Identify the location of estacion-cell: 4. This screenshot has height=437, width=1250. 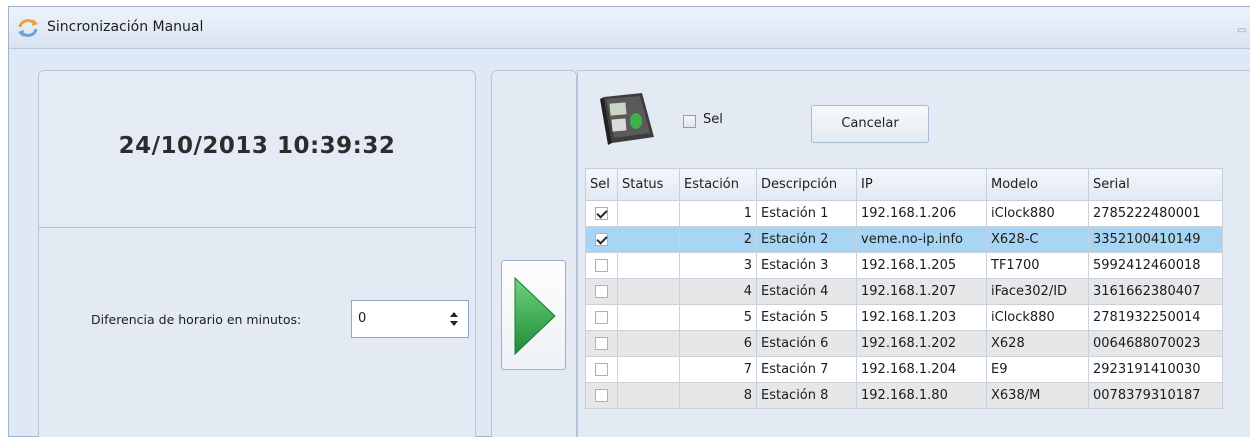
(718, 291).